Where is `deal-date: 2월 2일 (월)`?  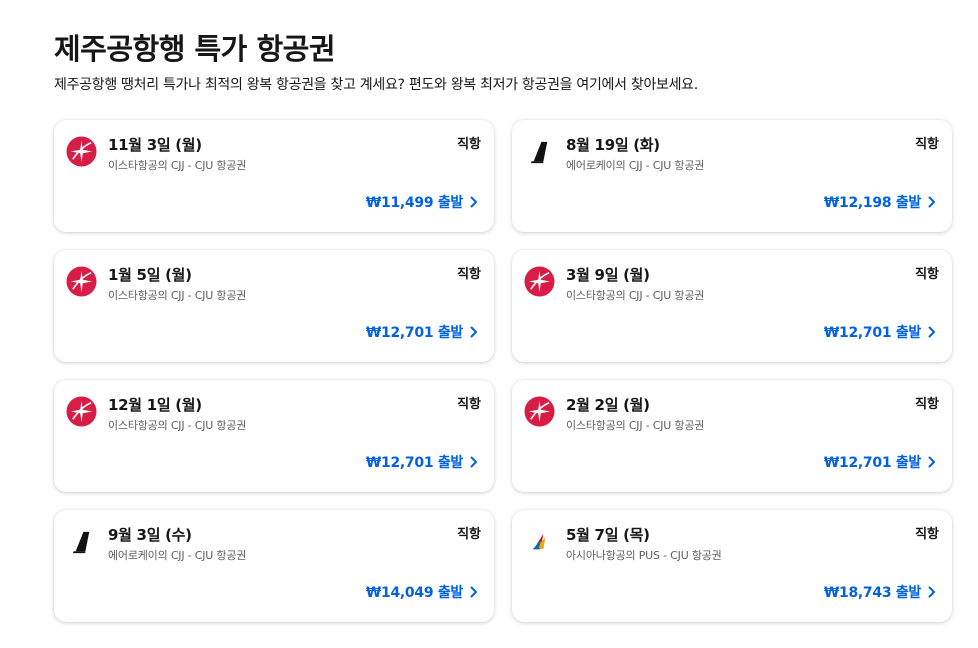 deal-date: 2월 2일 (월) is located at coordinates (608, 405).